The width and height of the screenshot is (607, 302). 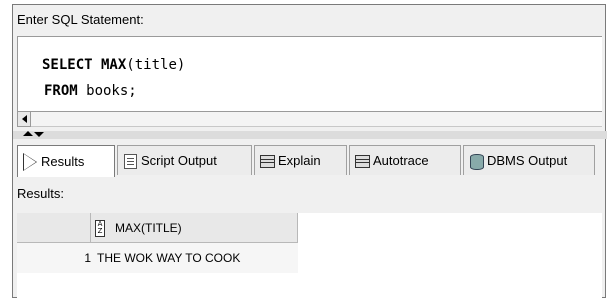 What do you see at coordinates (100, 228) in the screenshot?
I see `sort-az-icon: AZ` at bounding box center [100, 228].